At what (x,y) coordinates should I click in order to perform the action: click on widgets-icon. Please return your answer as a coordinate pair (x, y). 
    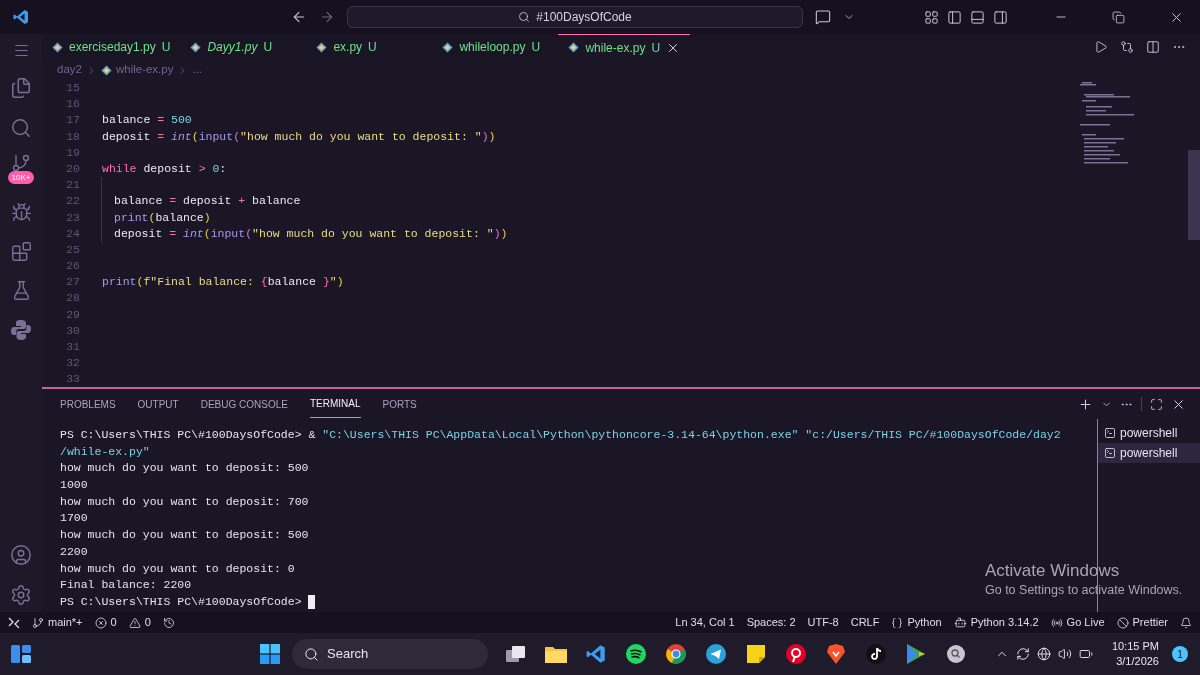
    Looking at the image, I should click on (21, 654).